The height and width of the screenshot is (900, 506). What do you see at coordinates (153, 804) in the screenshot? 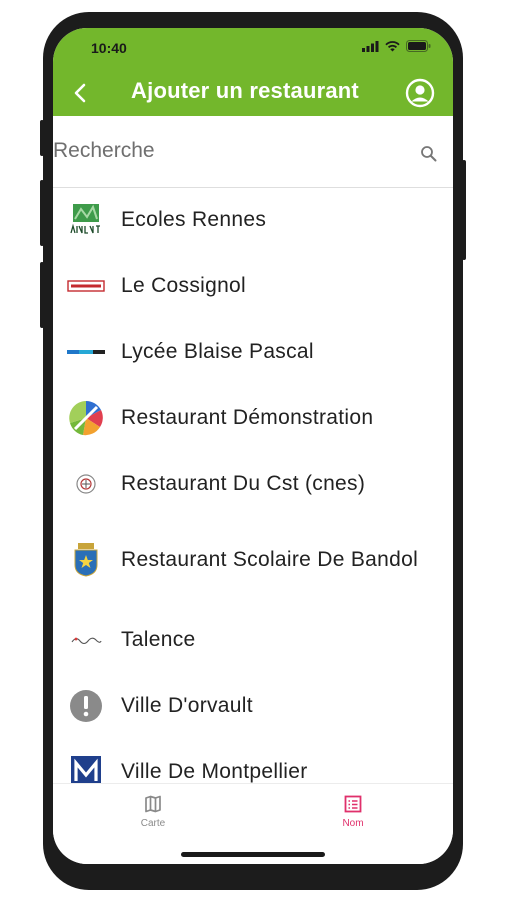
I see `map-icon` at bounding box center [153, 804].